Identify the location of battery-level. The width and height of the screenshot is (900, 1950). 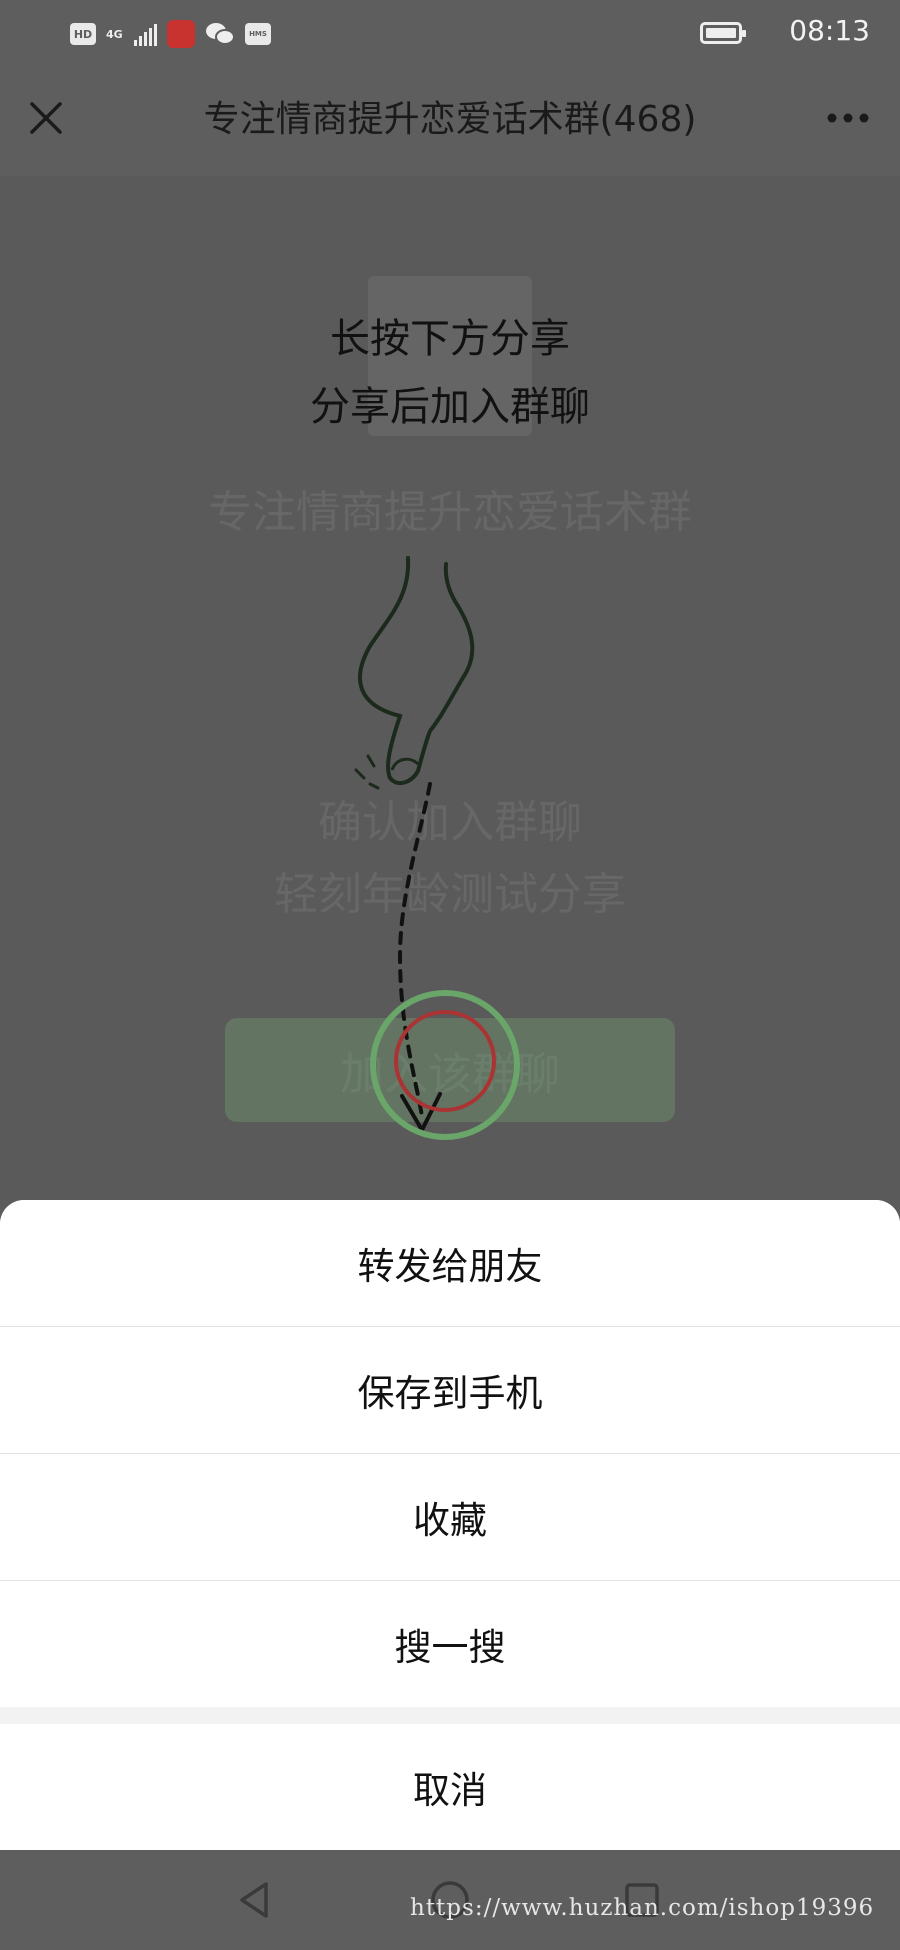
(721, 33).